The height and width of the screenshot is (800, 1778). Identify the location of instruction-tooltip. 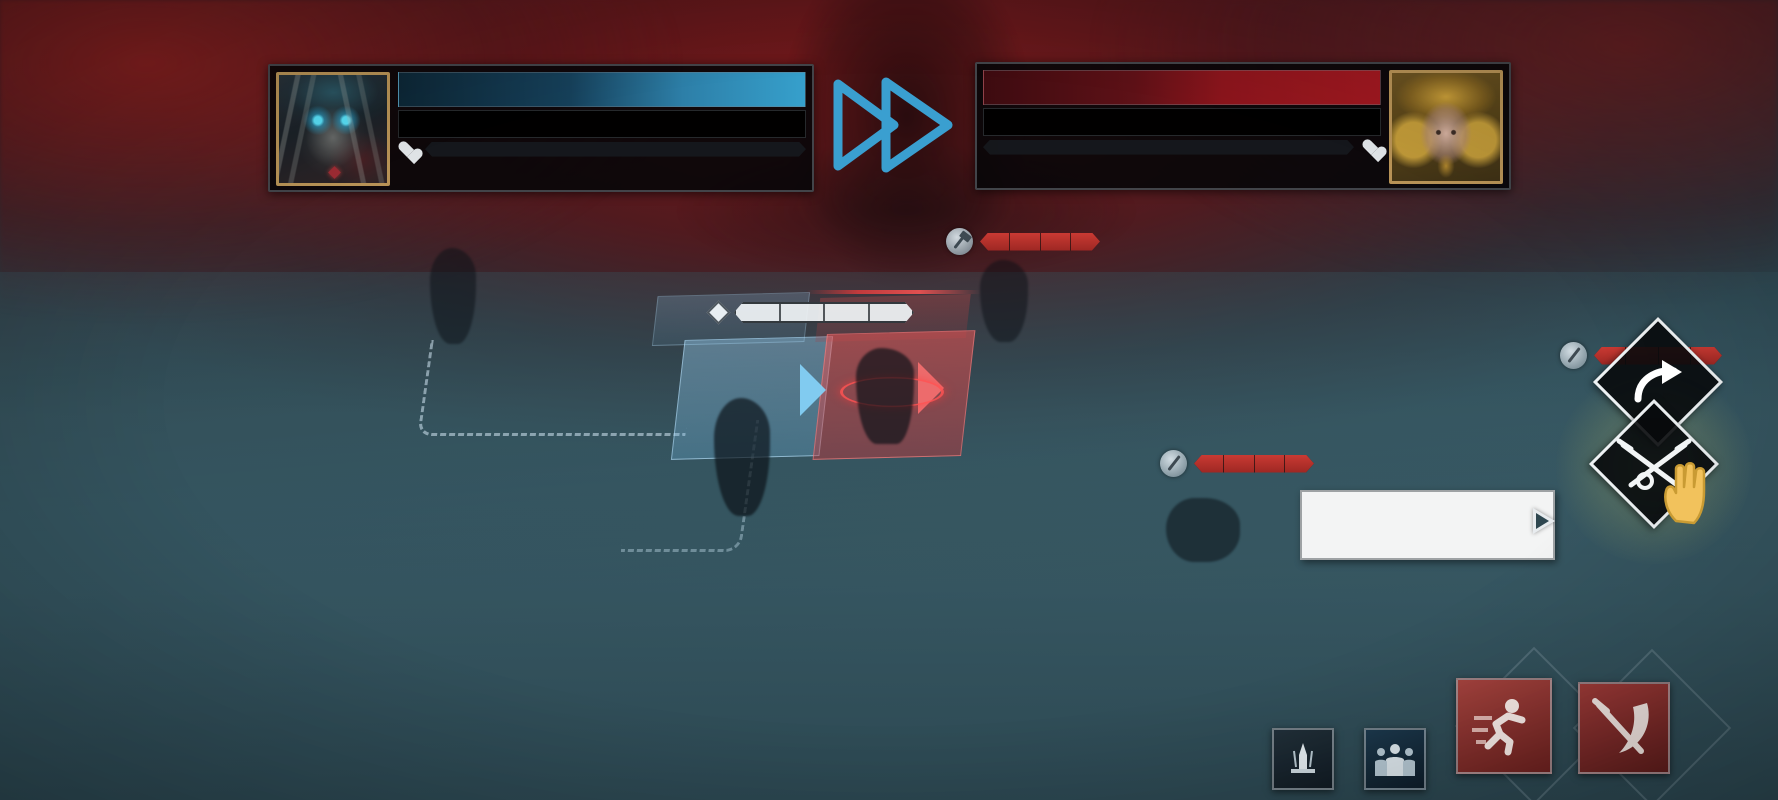
(1427, 525).